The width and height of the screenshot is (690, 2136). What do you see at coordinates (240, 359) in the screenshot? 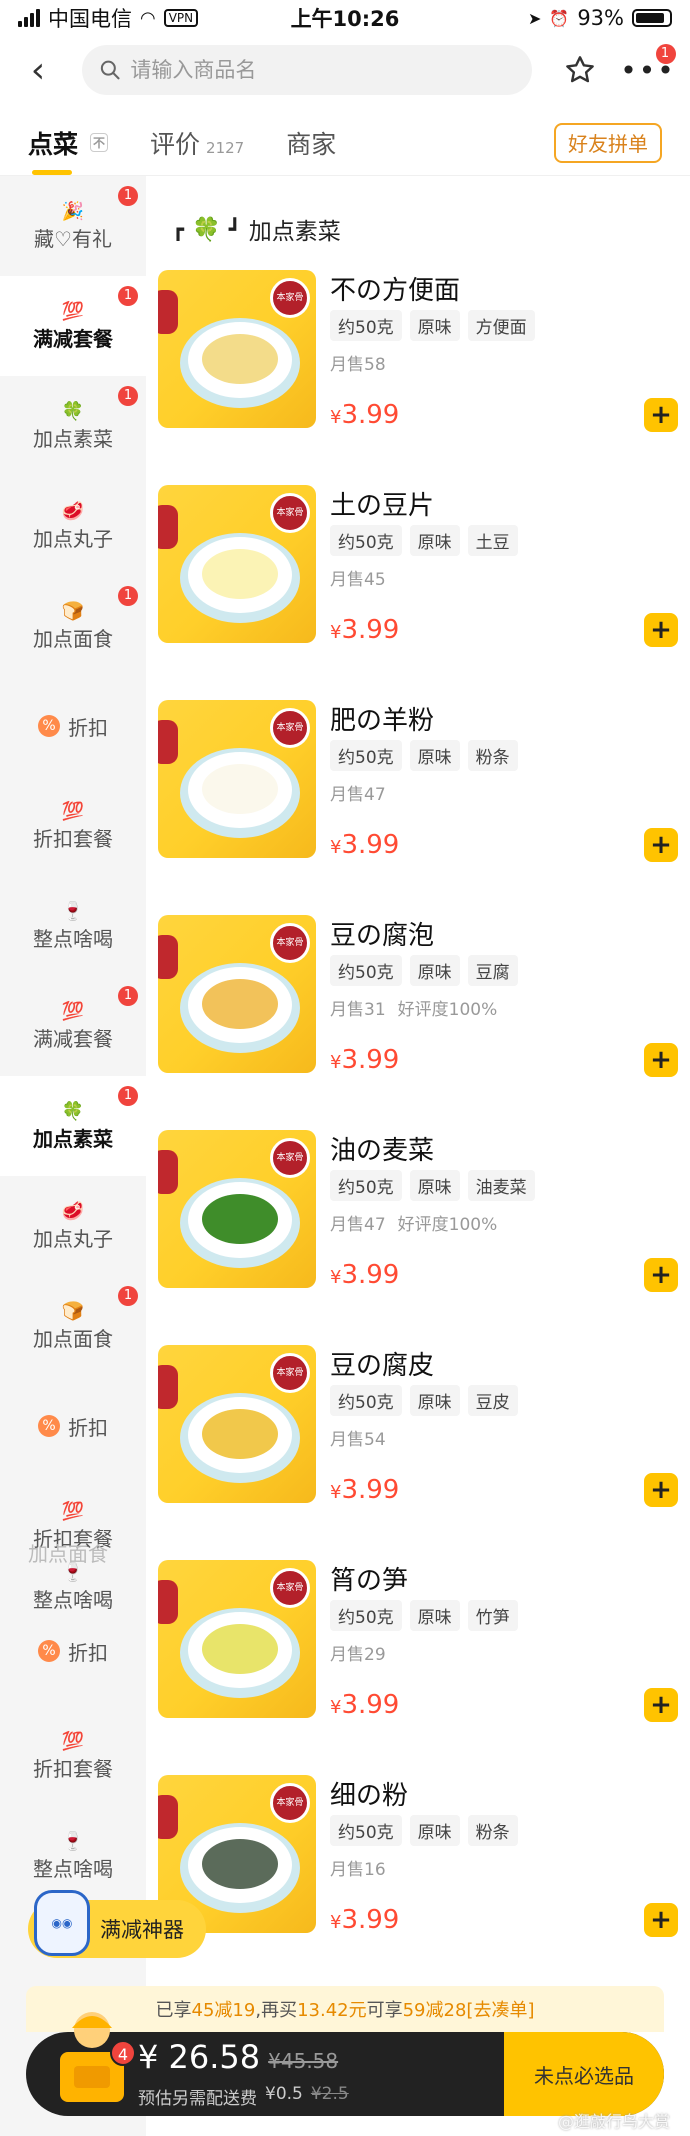
I see `food` at bounding box center [240, 359].